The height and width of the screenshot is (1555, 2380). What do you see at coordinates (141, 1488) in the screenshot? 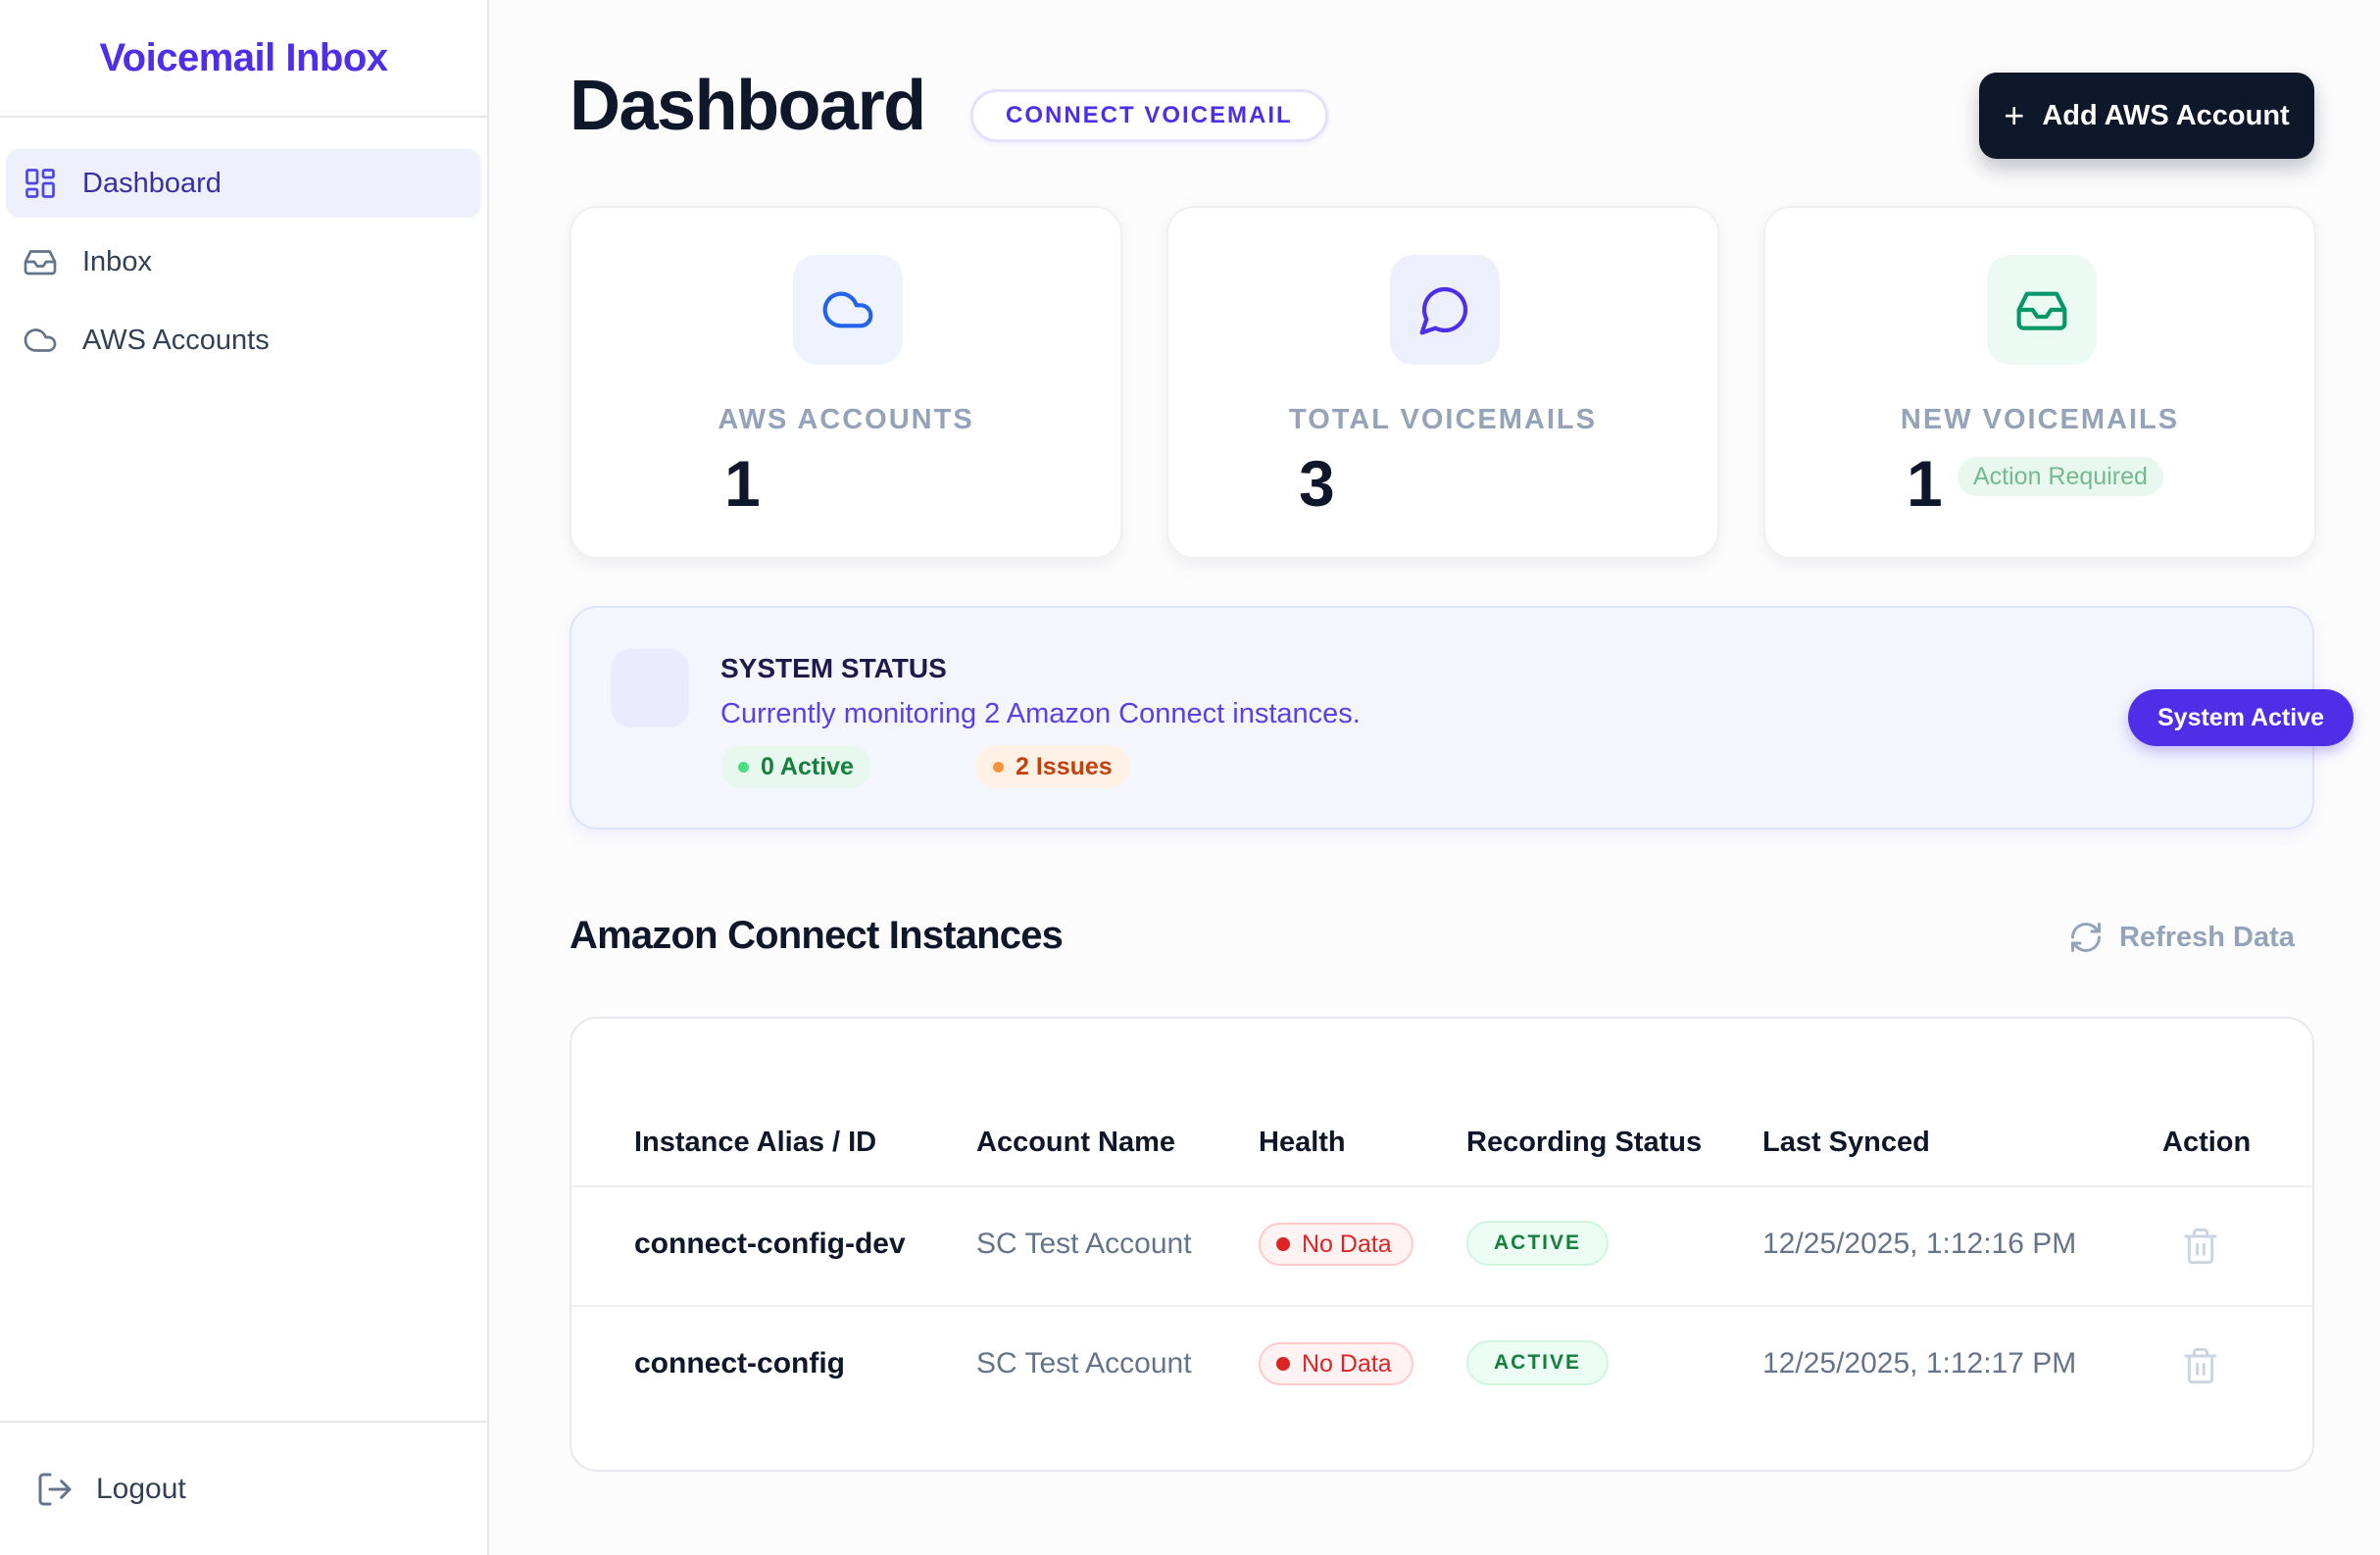
I see `logout-label: Logout` at bounding box center [141, 1488].